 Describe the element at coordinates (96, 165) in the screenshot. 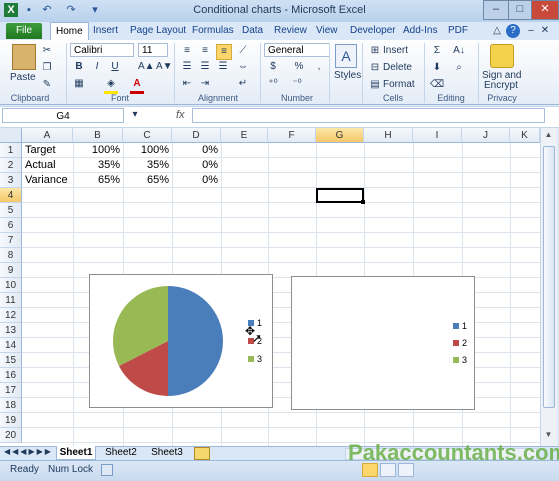

I see `cell-b2: 35%` at that location.